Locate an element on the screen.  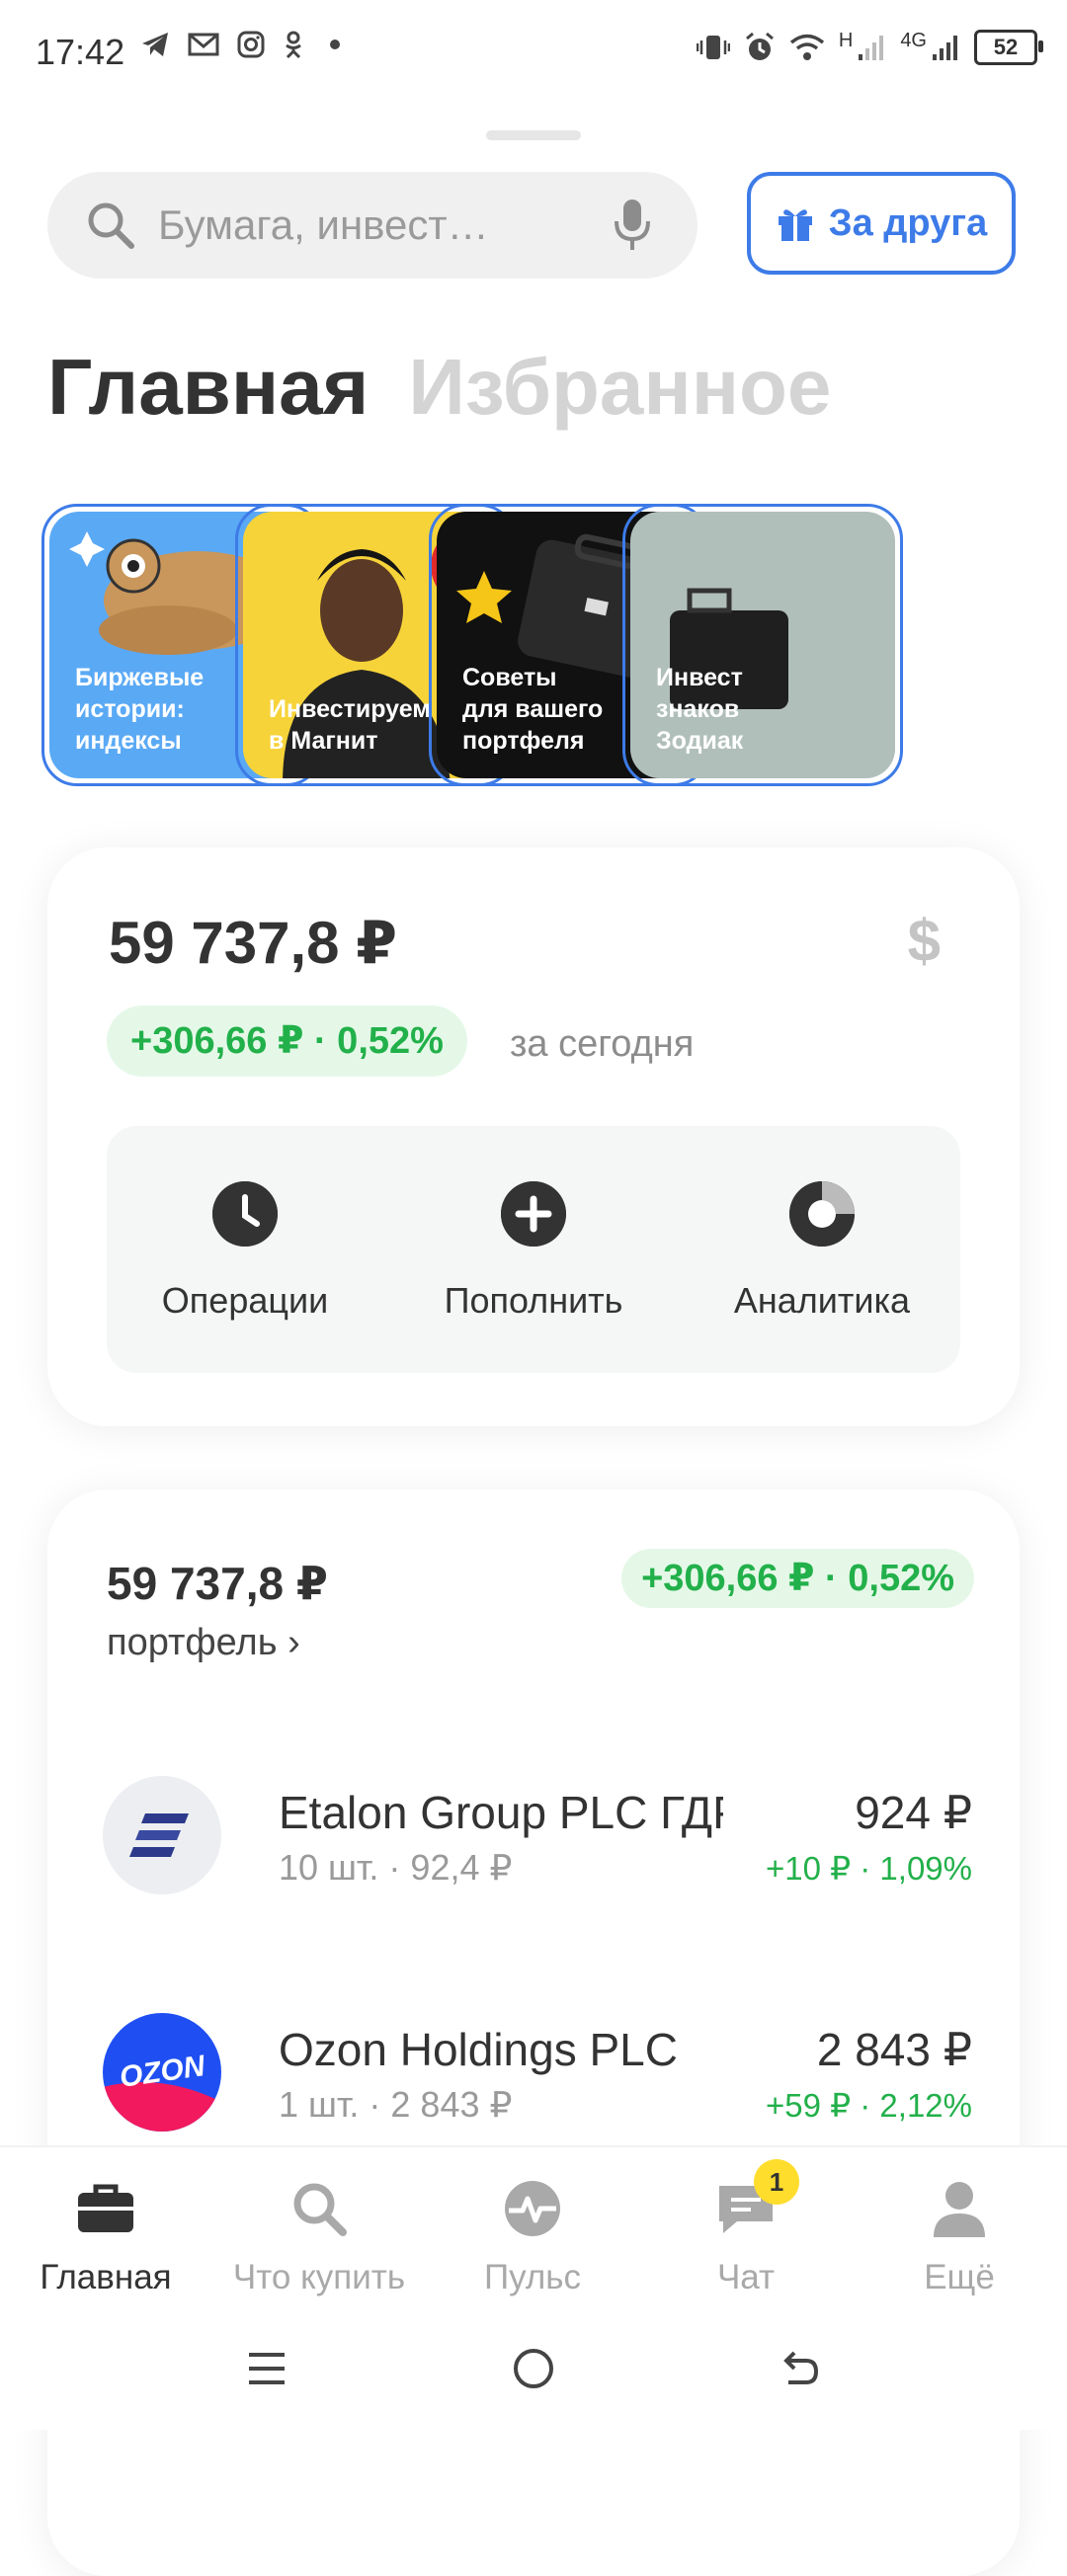
notification-icons is located at coordinates (240, 44).